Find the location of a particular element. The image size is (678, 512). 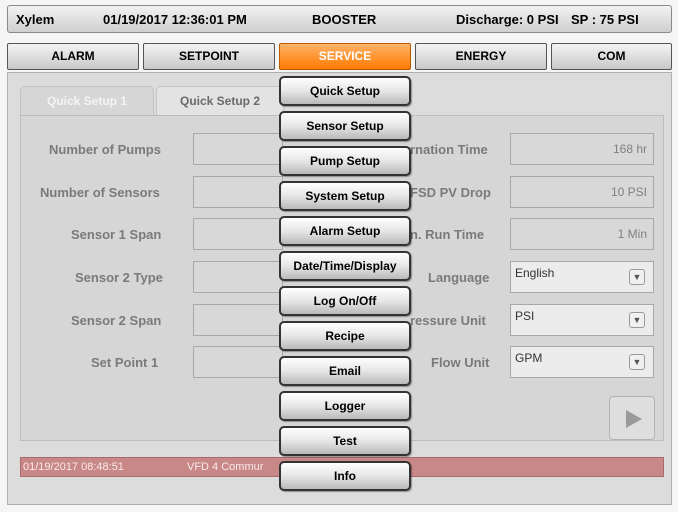

label-alternation-time: rnation Time is located at coordinates (449, 149).